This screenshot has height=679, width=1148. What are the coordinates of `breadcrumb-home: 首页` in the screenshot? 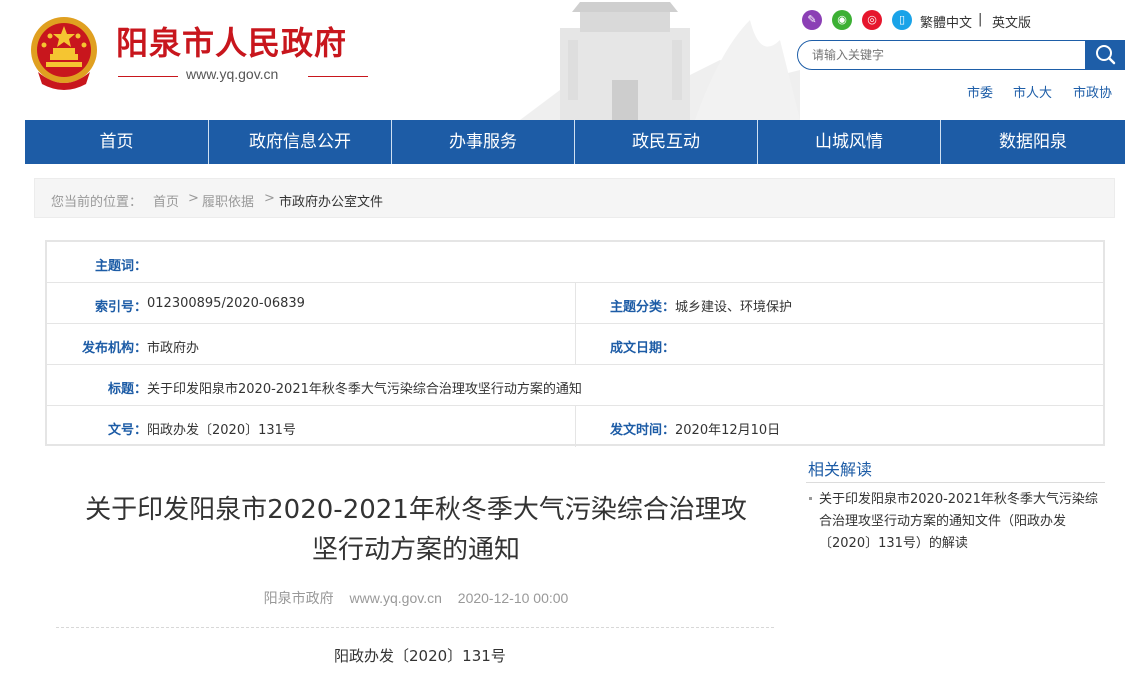 It's located at (166, 200).